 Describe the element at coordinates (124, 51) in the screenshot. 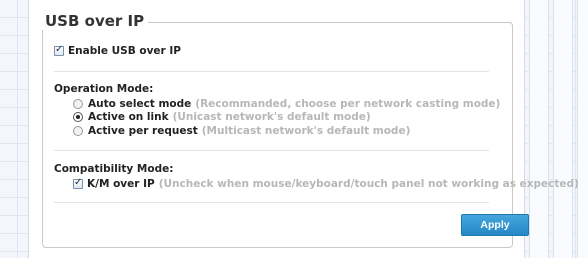

I see `enable-usb-over-ip-label: Enable USB over IP` at that location.